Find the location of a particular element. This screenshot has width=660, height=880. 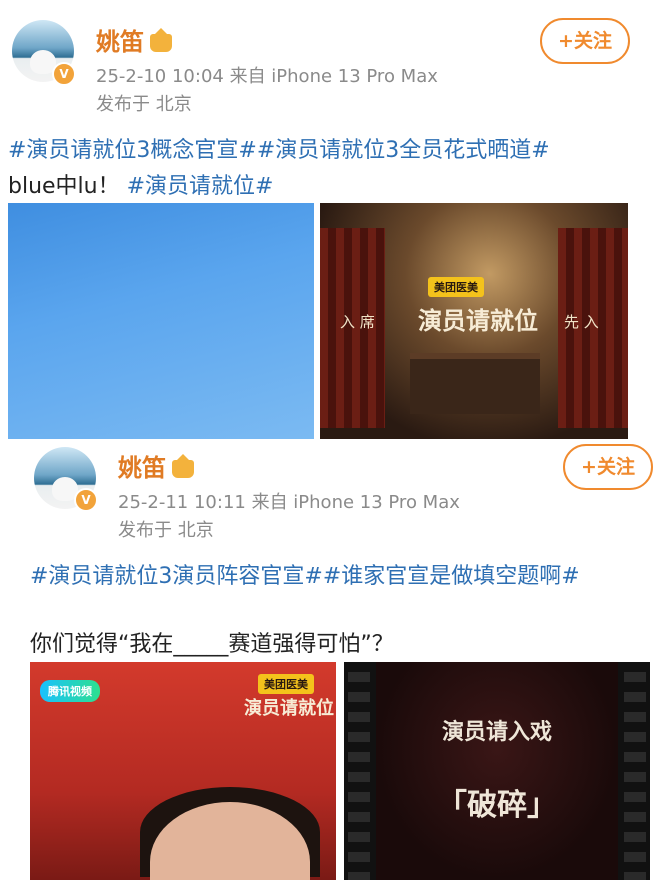

image-film: 演员请入戏 「破碎」 is located at coordinates (497, 771).